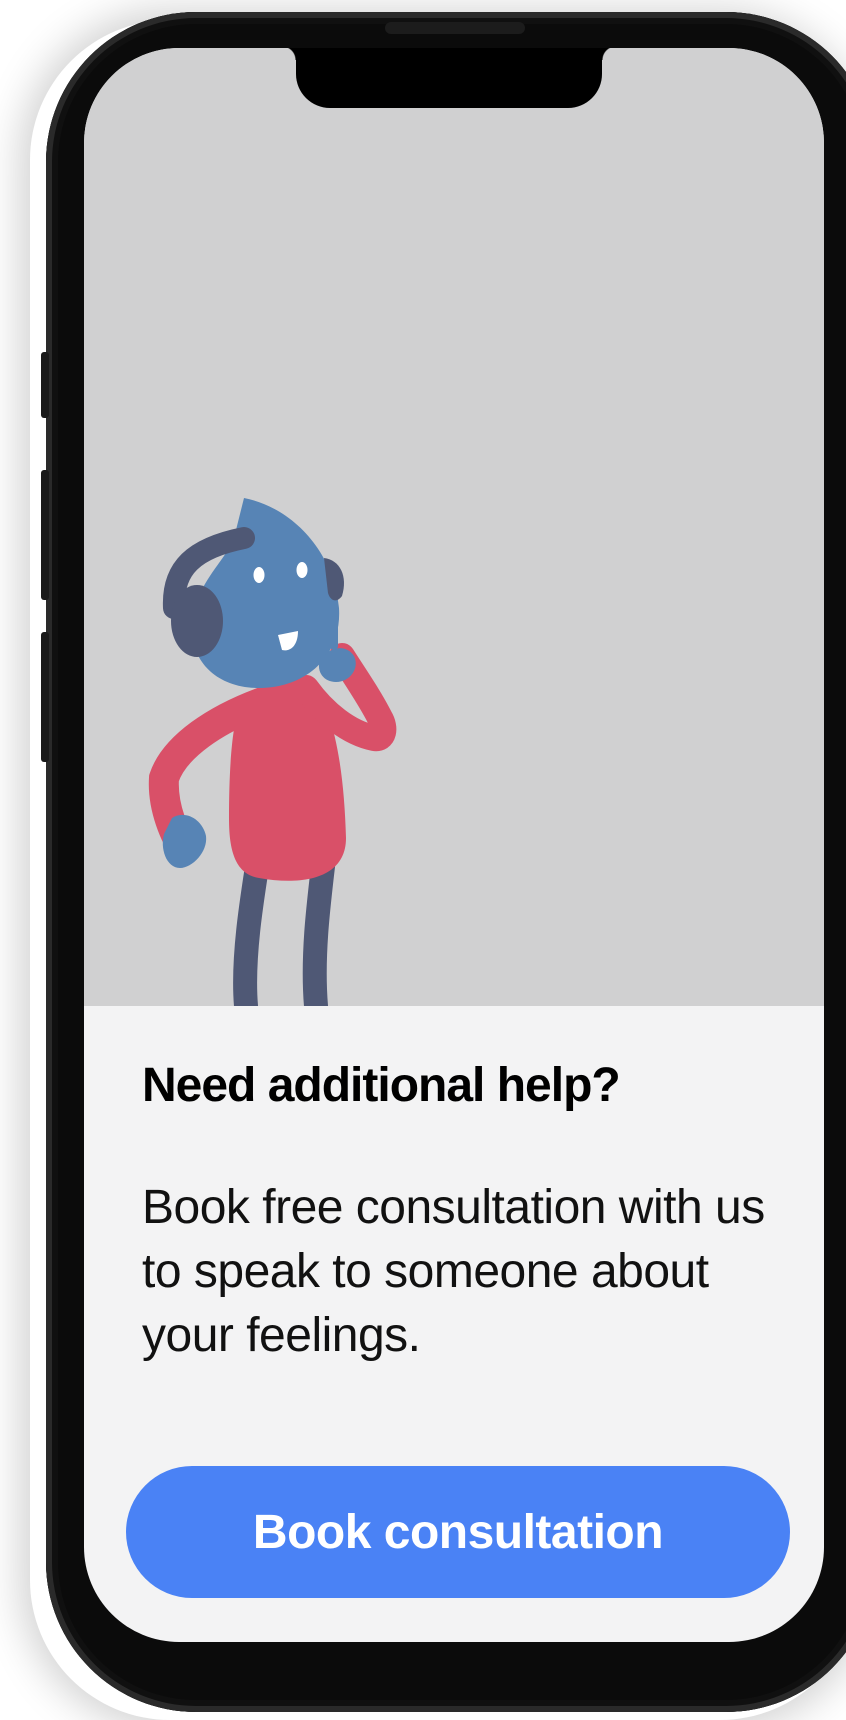 The width and height of the screenshot is (846, 1720). Describe the element at coordinates (302, 570) in the screenshot. I see `right-eye` at that location.